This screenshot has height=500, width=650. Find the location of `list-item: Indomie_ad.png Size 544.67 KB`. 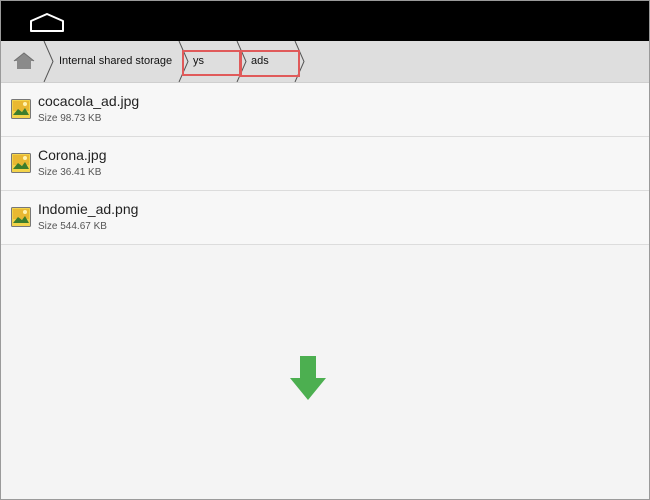

list-item: Indomie_ad.png Size 544.67 KB is located at coordinates (325, 218).